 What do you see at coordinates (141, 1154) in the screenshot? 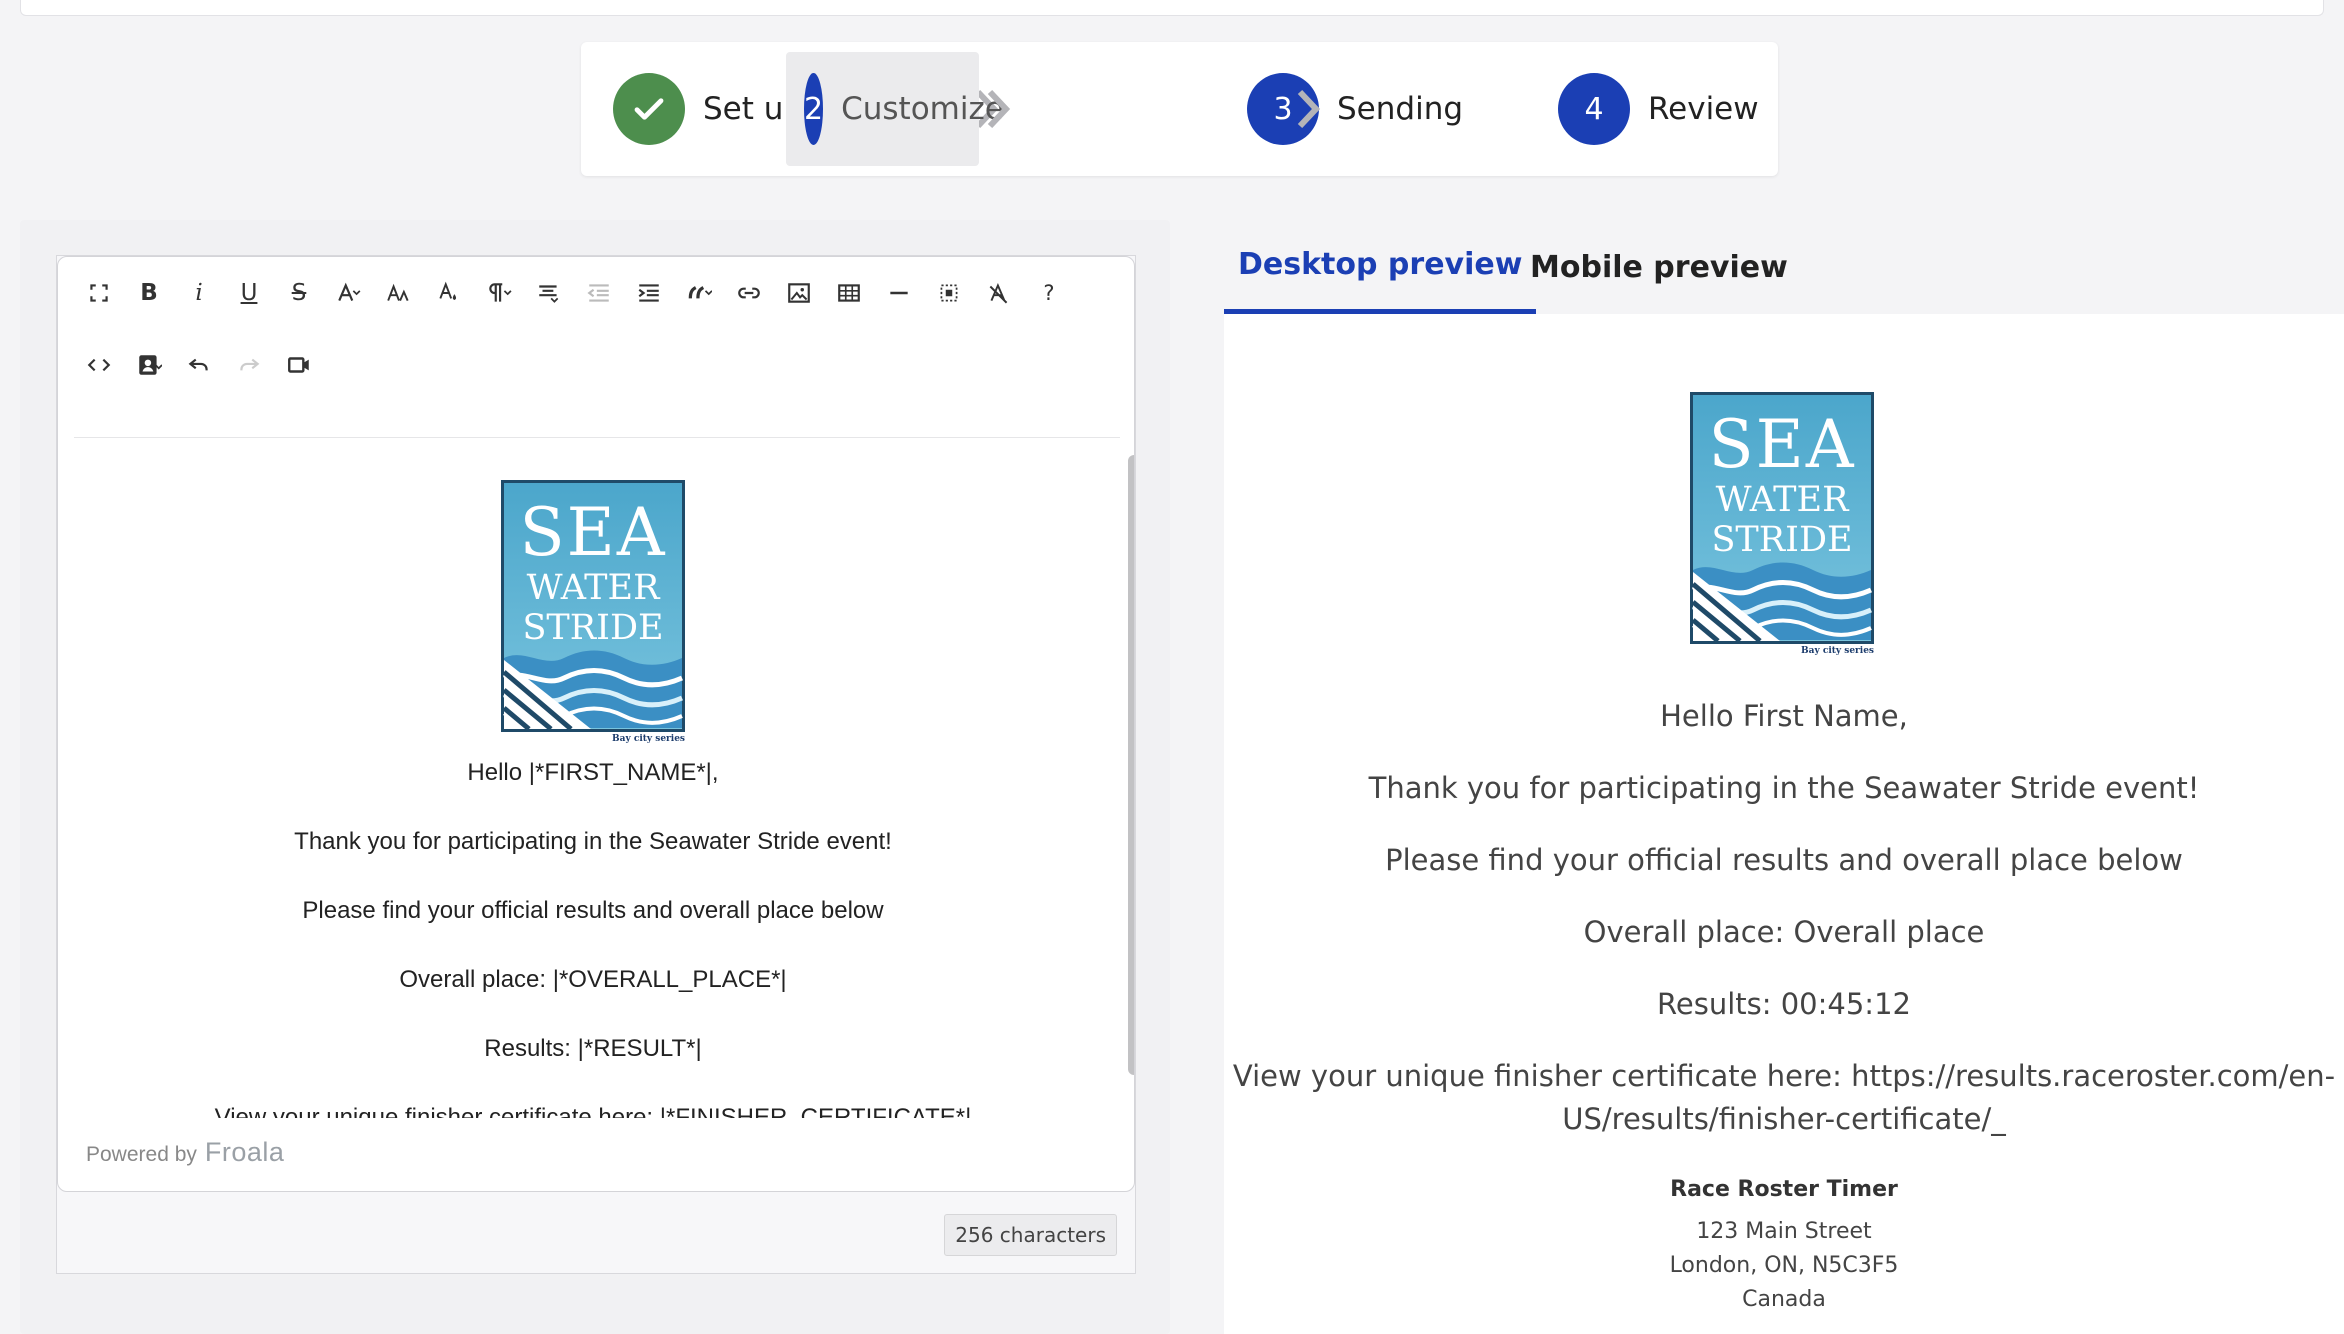
I see `powered-by-label: Powered by` at bounding box center [141, 1154].